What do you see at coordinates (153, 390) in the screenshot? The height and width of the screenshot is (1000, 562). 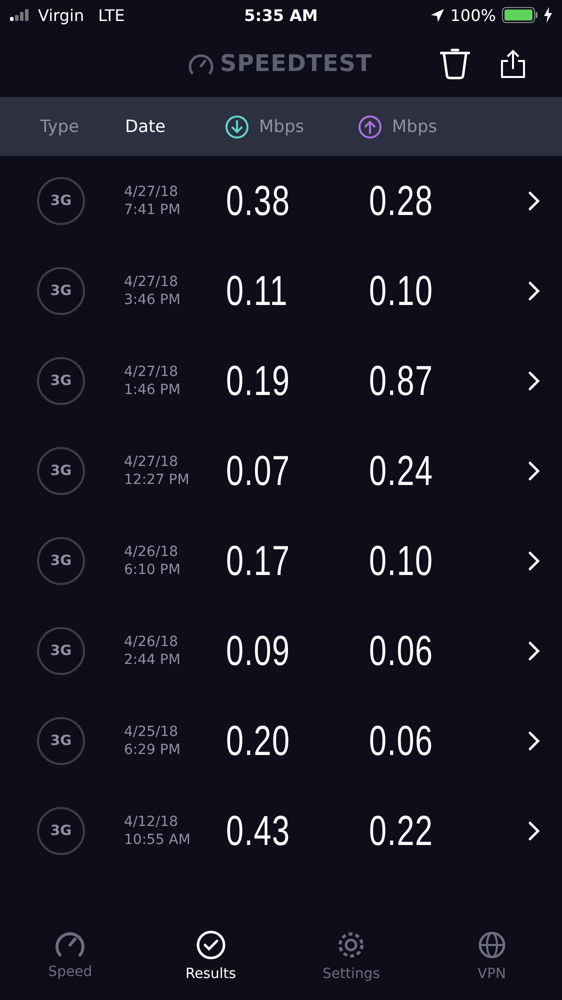 I see `result-time: 1:46 PM` at bounding box center [153, 390].